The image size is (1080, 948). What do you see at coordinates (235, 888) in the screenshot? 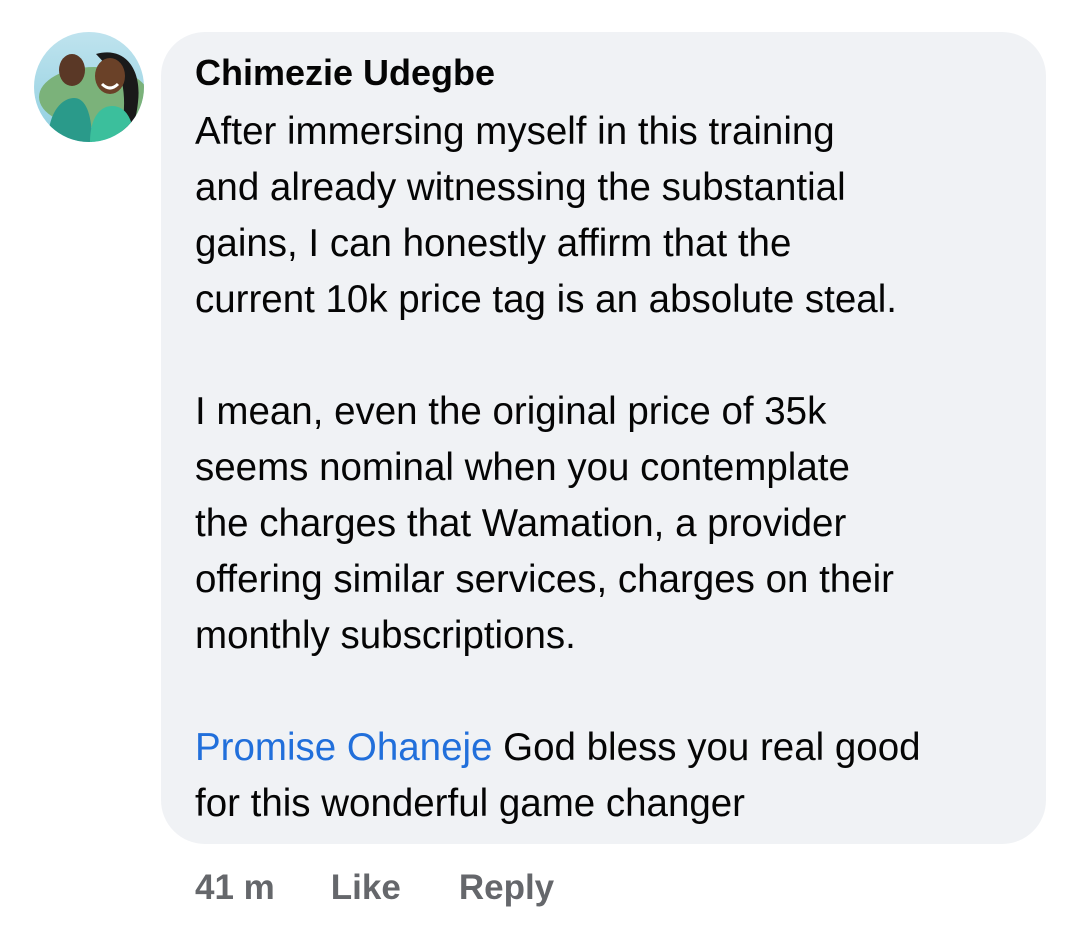
I see `timestamp: 41 m` at bounding box center [235, 888].